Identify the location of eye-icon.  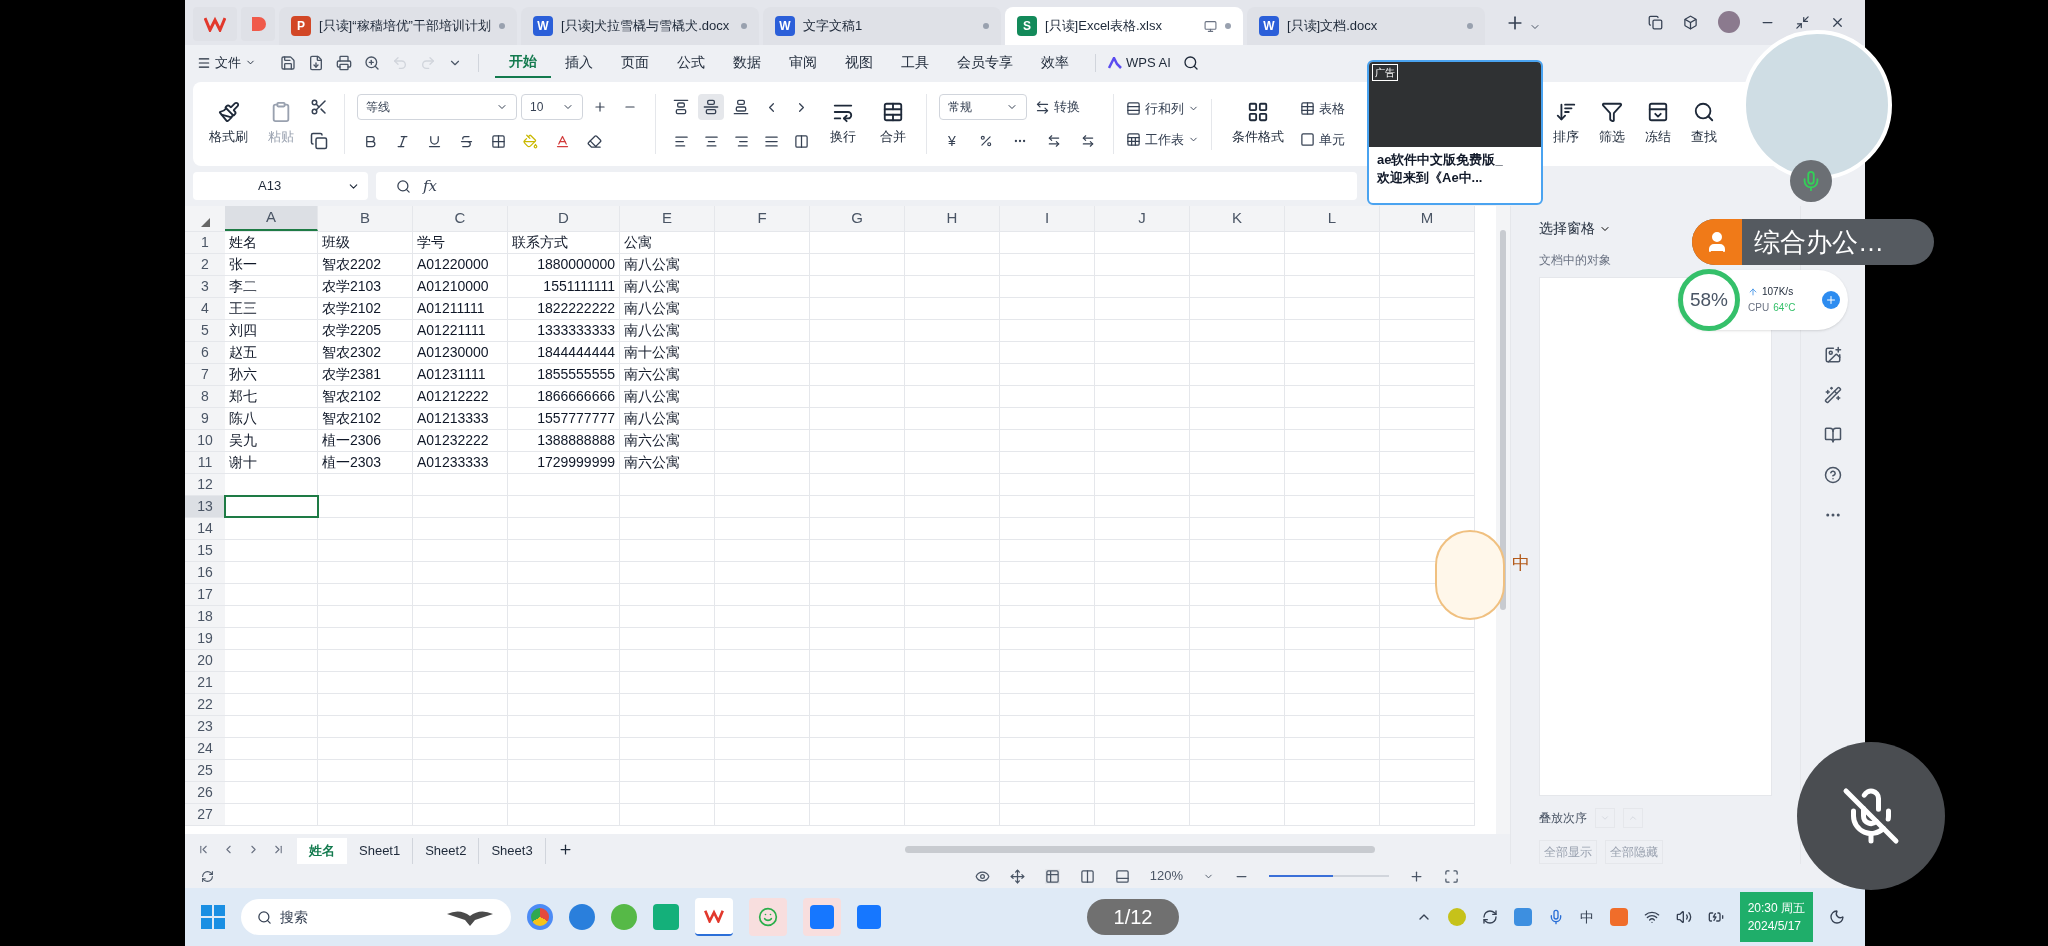
(982, 876).